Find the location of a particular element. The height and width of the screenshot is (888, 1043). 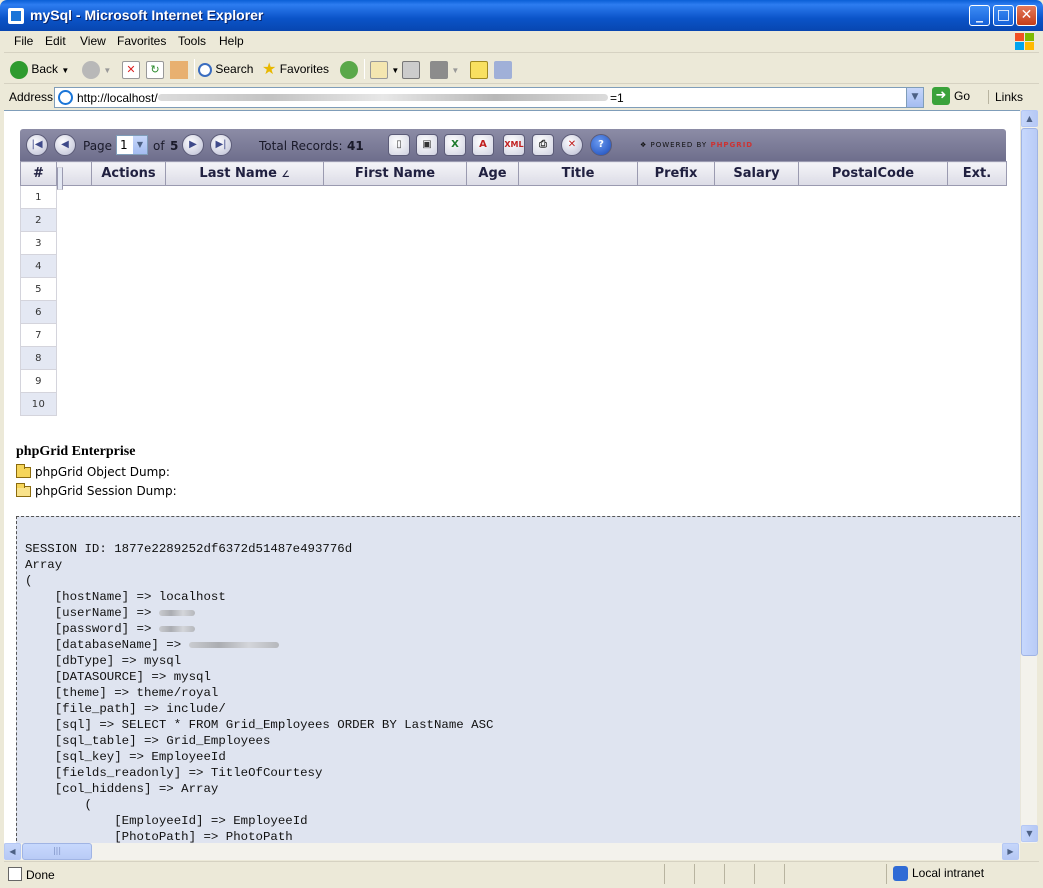

go-arrow-icon: ➜ is located at coordinates (941, 96).